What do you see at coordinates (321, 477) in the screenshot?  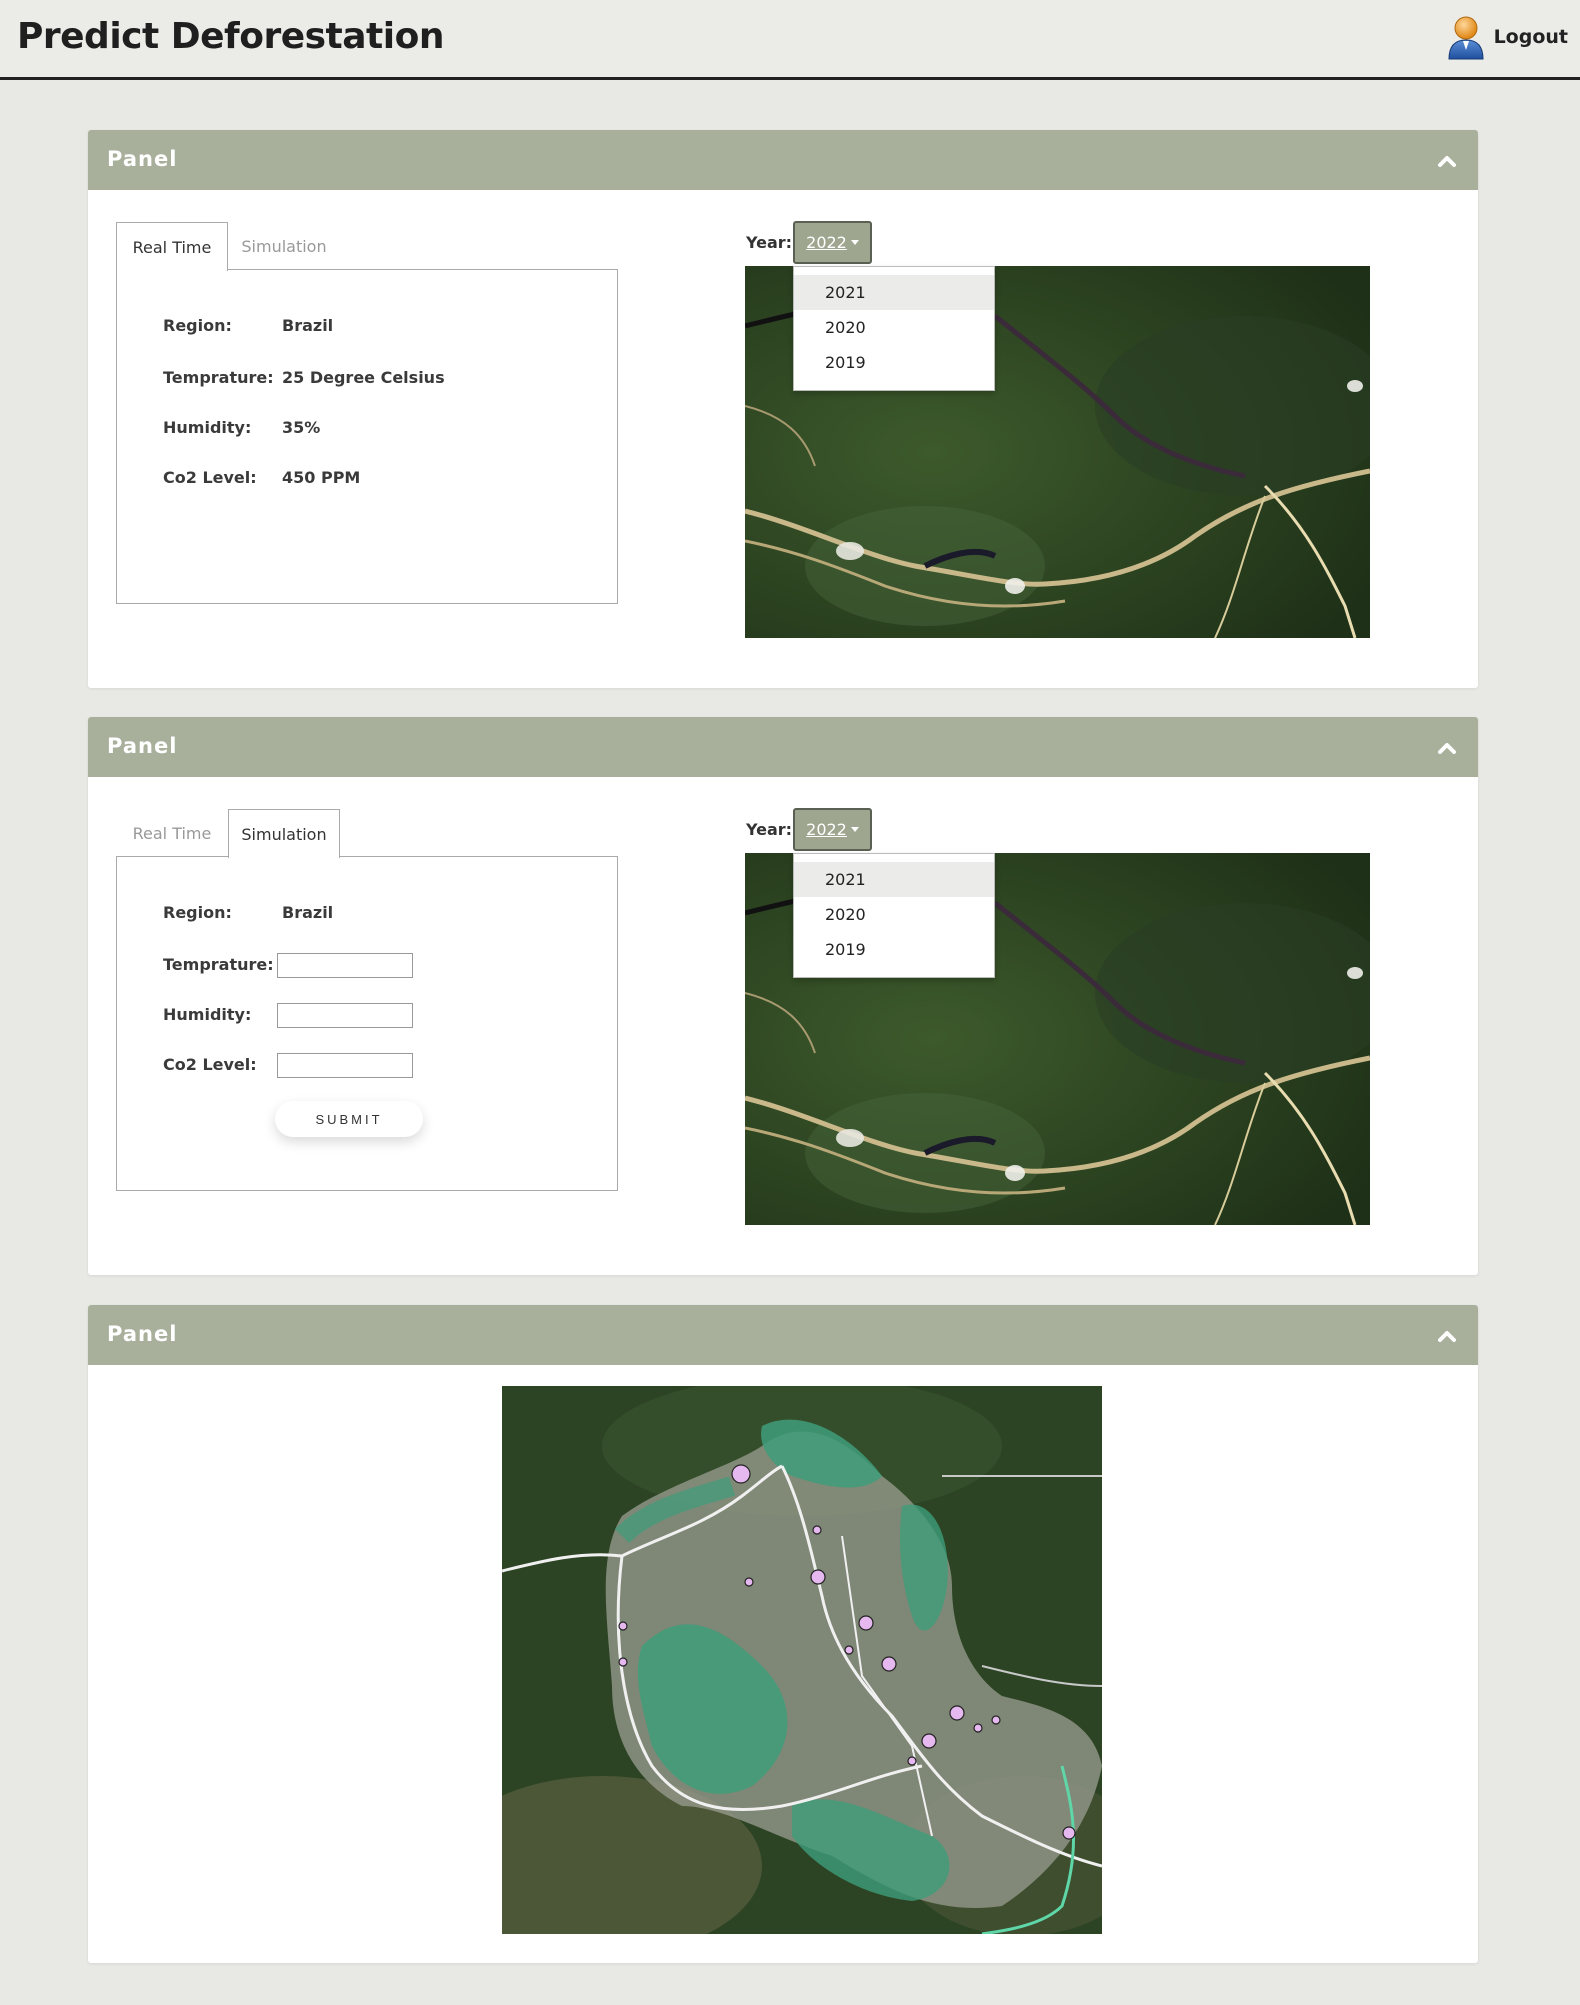 I see `co2-value: 450 PPM` at bounding box center [321, 477].